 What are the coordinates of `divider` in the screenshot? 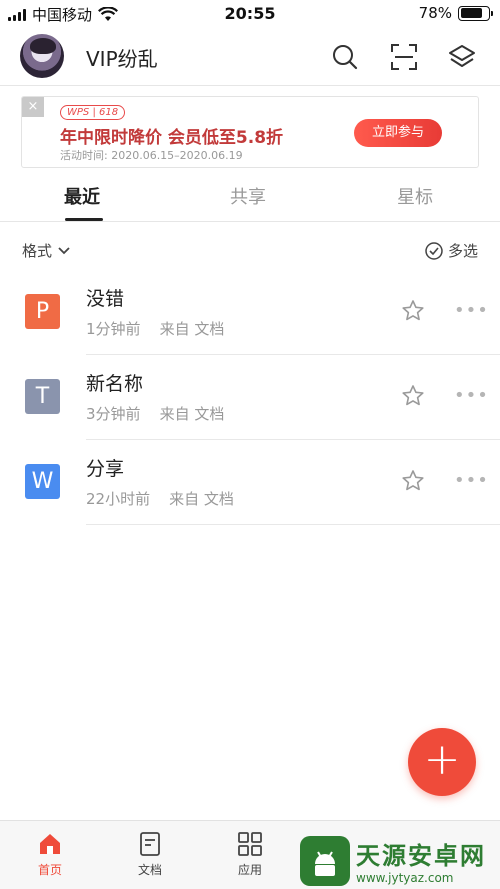 It's located at (293, 524).